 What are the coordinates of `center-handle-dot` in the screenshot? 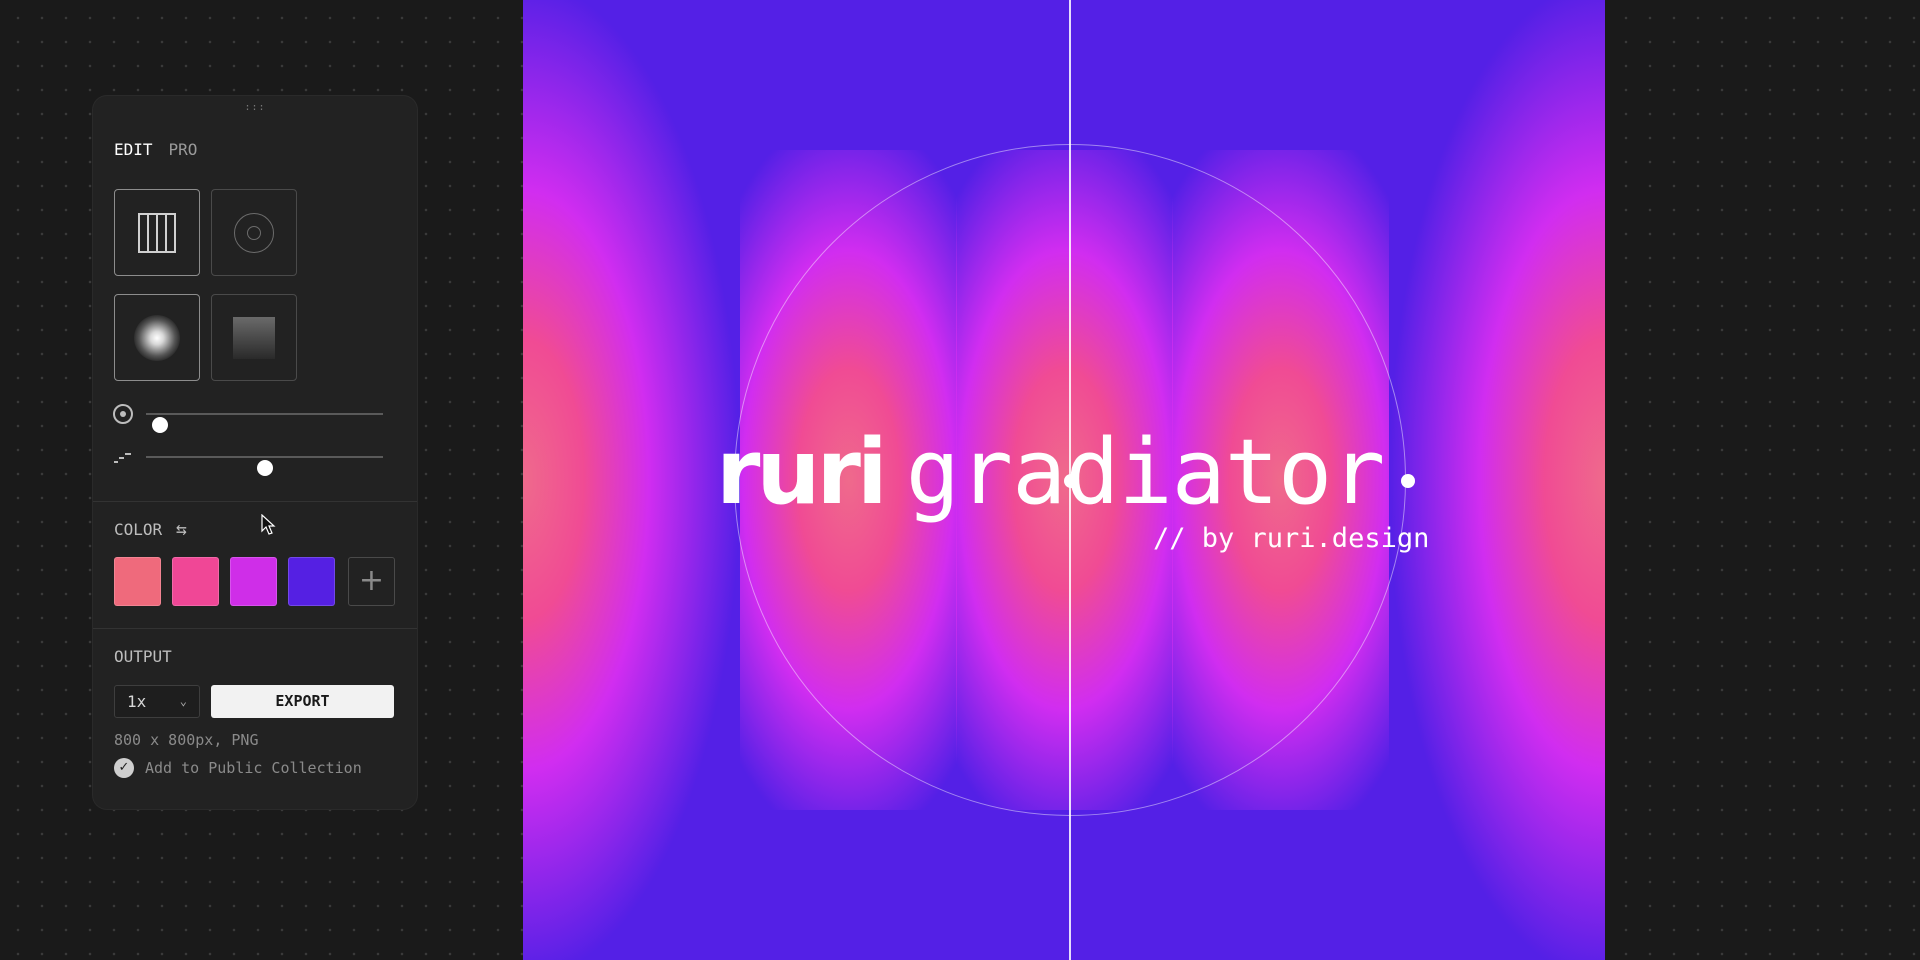 It's located at (1071, 481).